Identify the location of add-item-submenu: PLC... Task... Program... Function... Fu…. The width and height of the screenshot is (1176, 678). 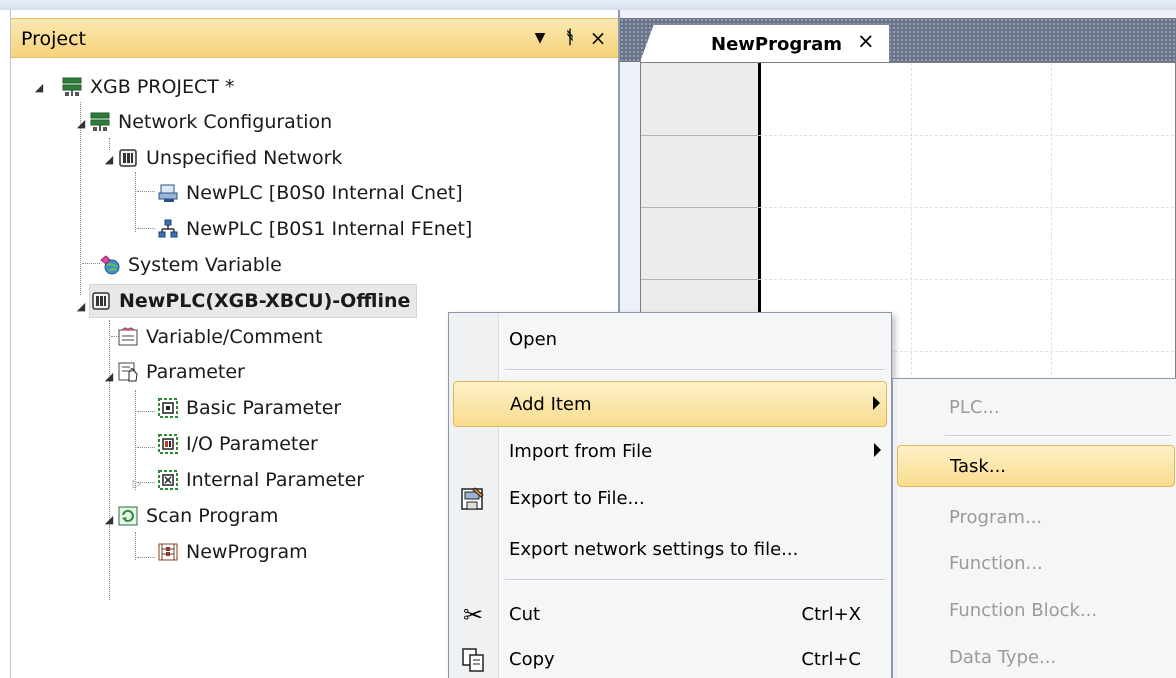
(1034, 528).